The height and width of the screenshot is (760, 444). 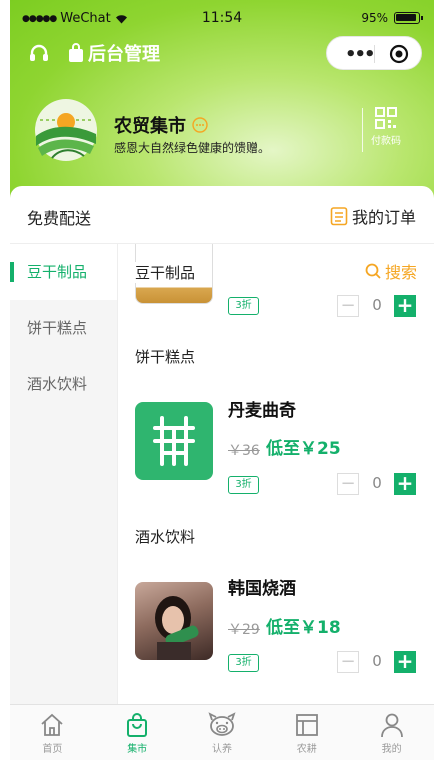 What do you see at coordinates (392, 18) in the screenshot?
I see `battery-area: 95%` at bounding box center [392, 18].